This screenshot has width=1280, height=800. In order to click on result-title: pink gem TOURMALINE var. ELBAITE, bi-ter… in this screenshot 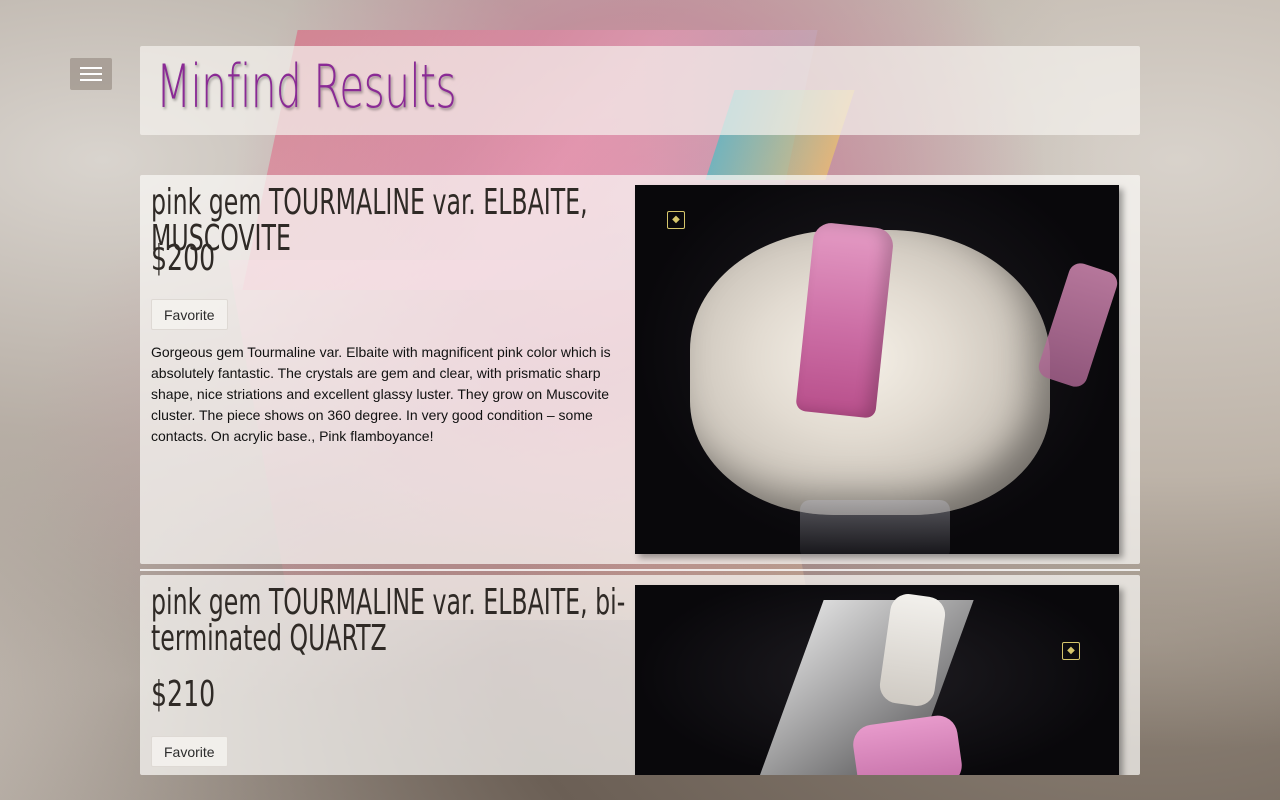, I will do `click(388, 620)`.